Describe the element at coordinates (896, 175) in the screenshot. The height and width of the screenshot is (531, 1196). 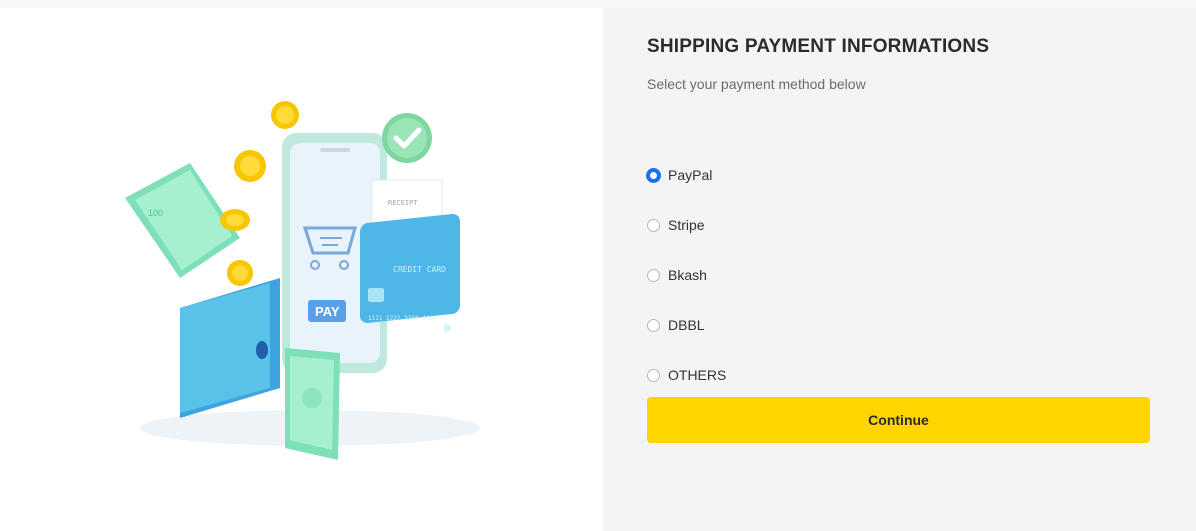
I see `payment-option-paypal: PayPal` at that location.